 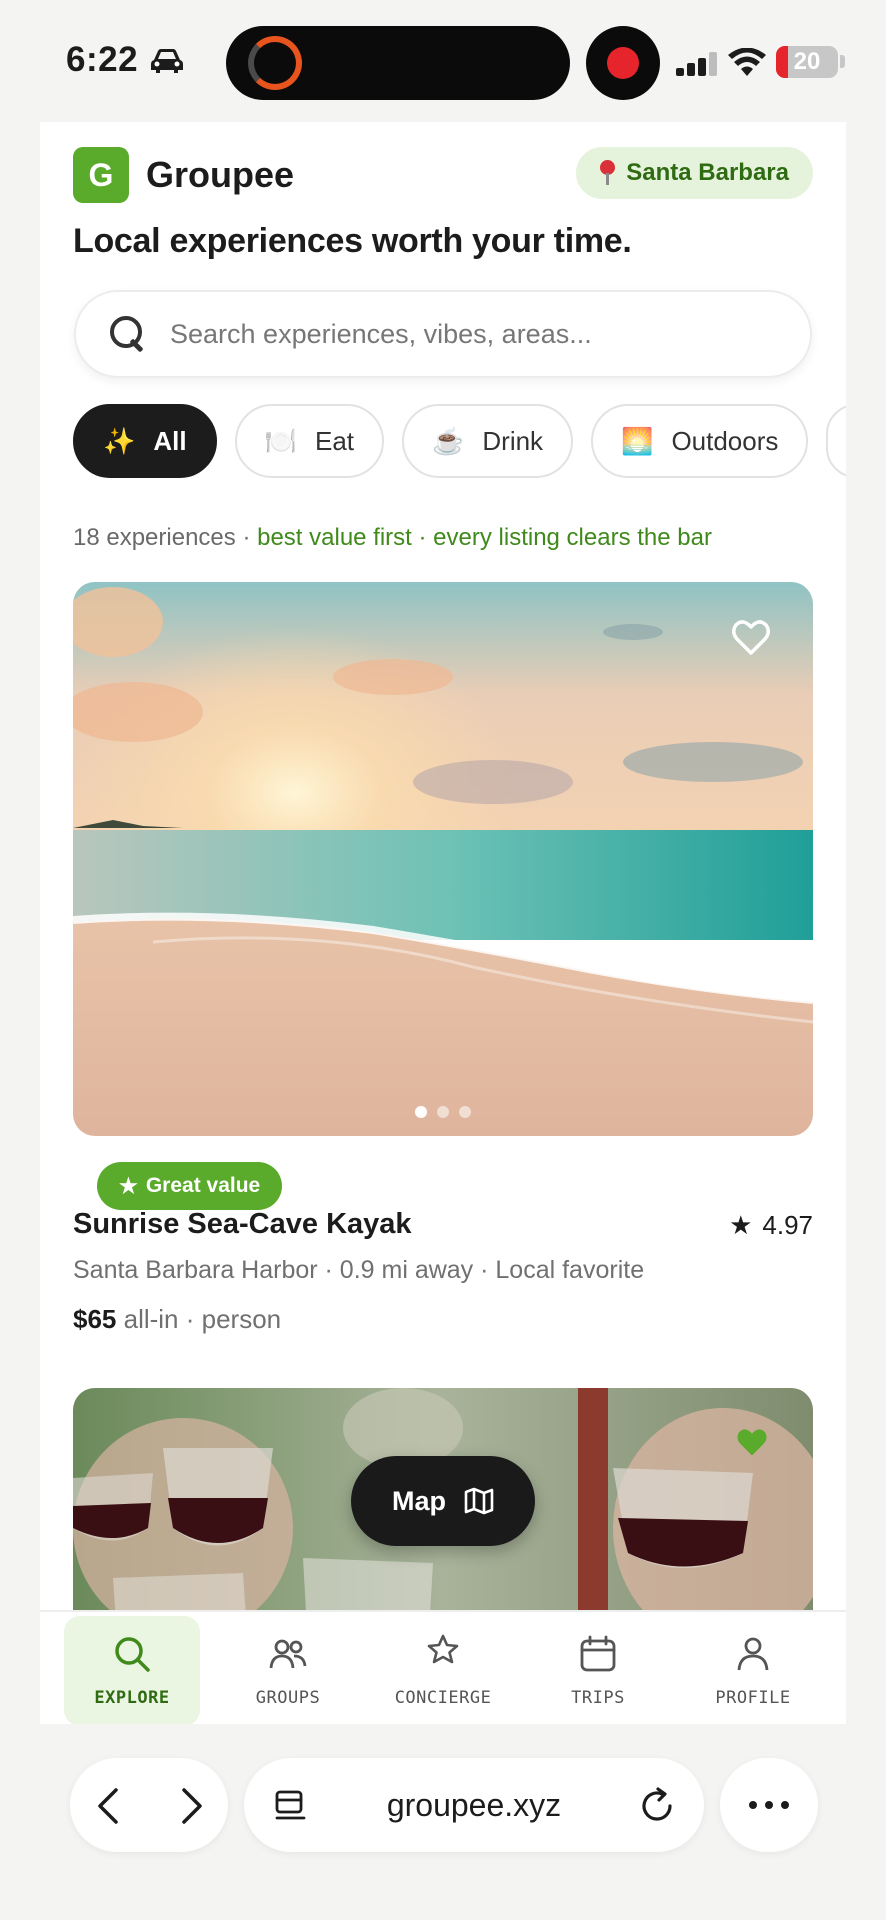 I want to click on great-value-badge: ★ Great value, so click(x=190, y=1186).